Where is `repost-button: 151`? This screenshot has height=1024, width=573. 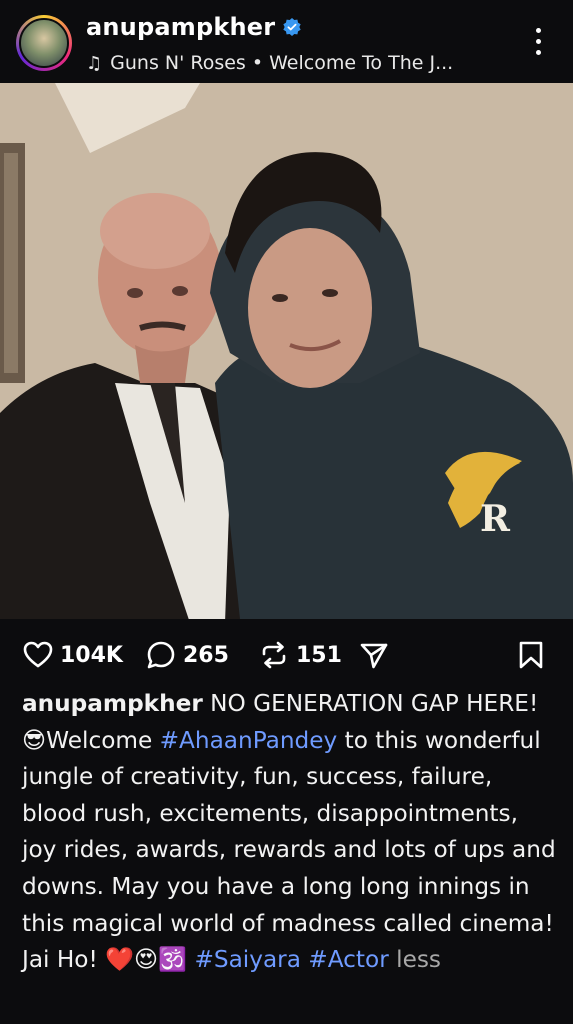
repost-button: 151 is located at coordinates (300, 655).